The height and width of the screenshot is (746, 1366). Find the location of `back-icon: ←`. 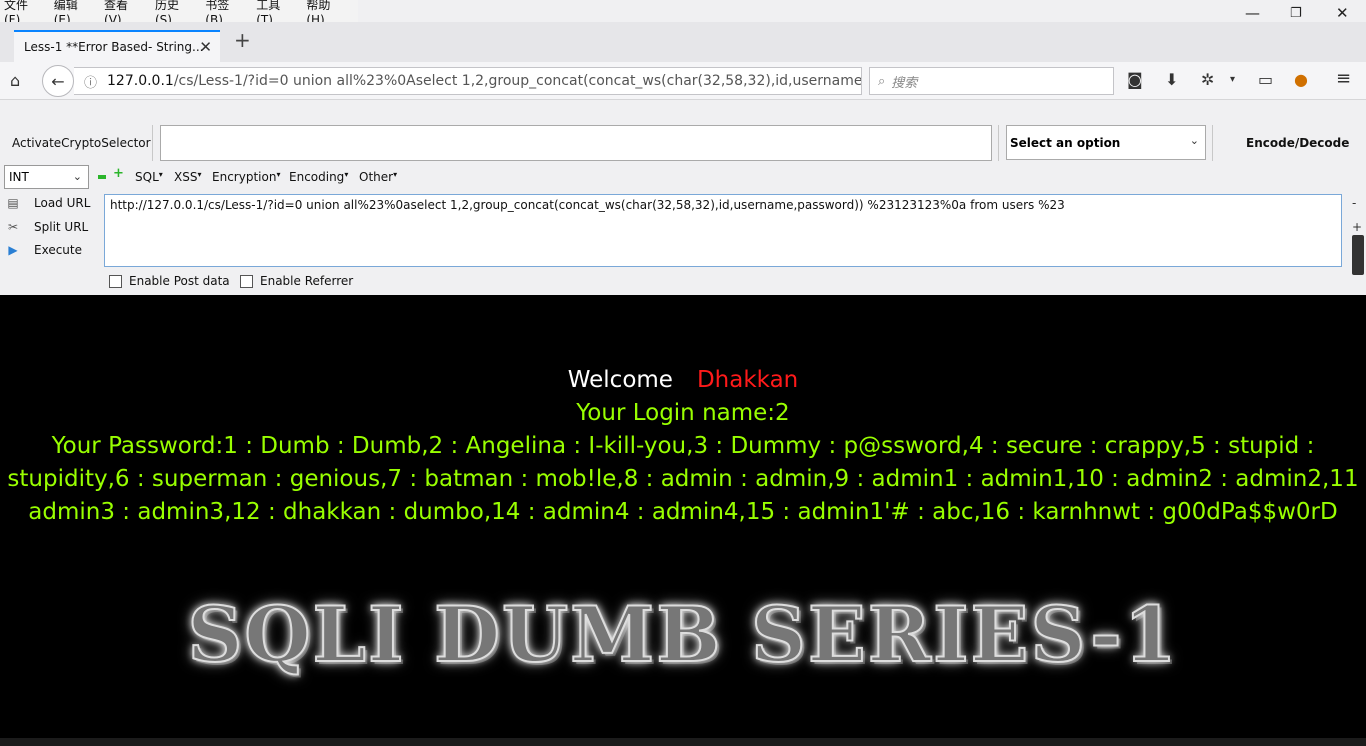

back-icon: ← is located at coordinates (58, 81).